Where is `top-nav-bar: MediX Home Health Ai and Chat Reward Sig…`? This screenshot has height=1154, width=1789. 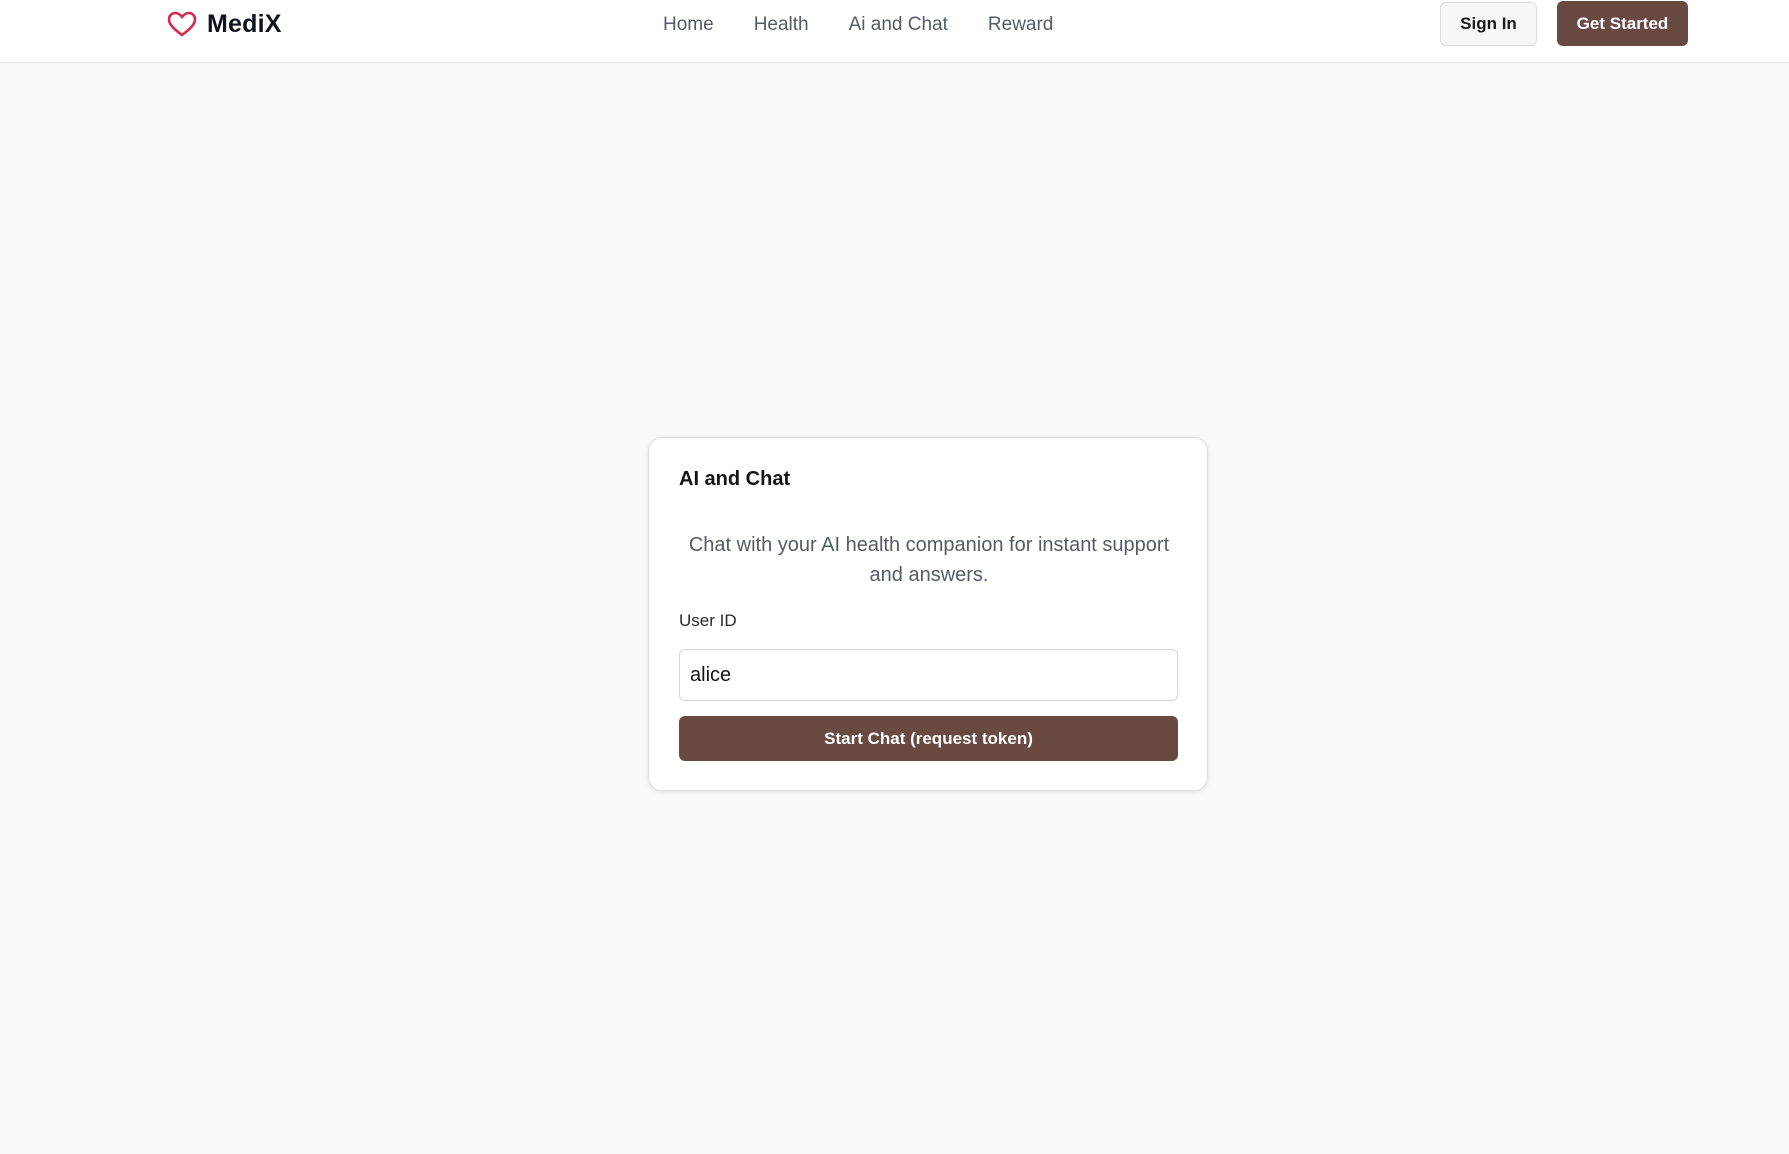 top-nav-bar: MediX Home Health Ai and Chat Reward Sig… is located at coordinates (894, 31).